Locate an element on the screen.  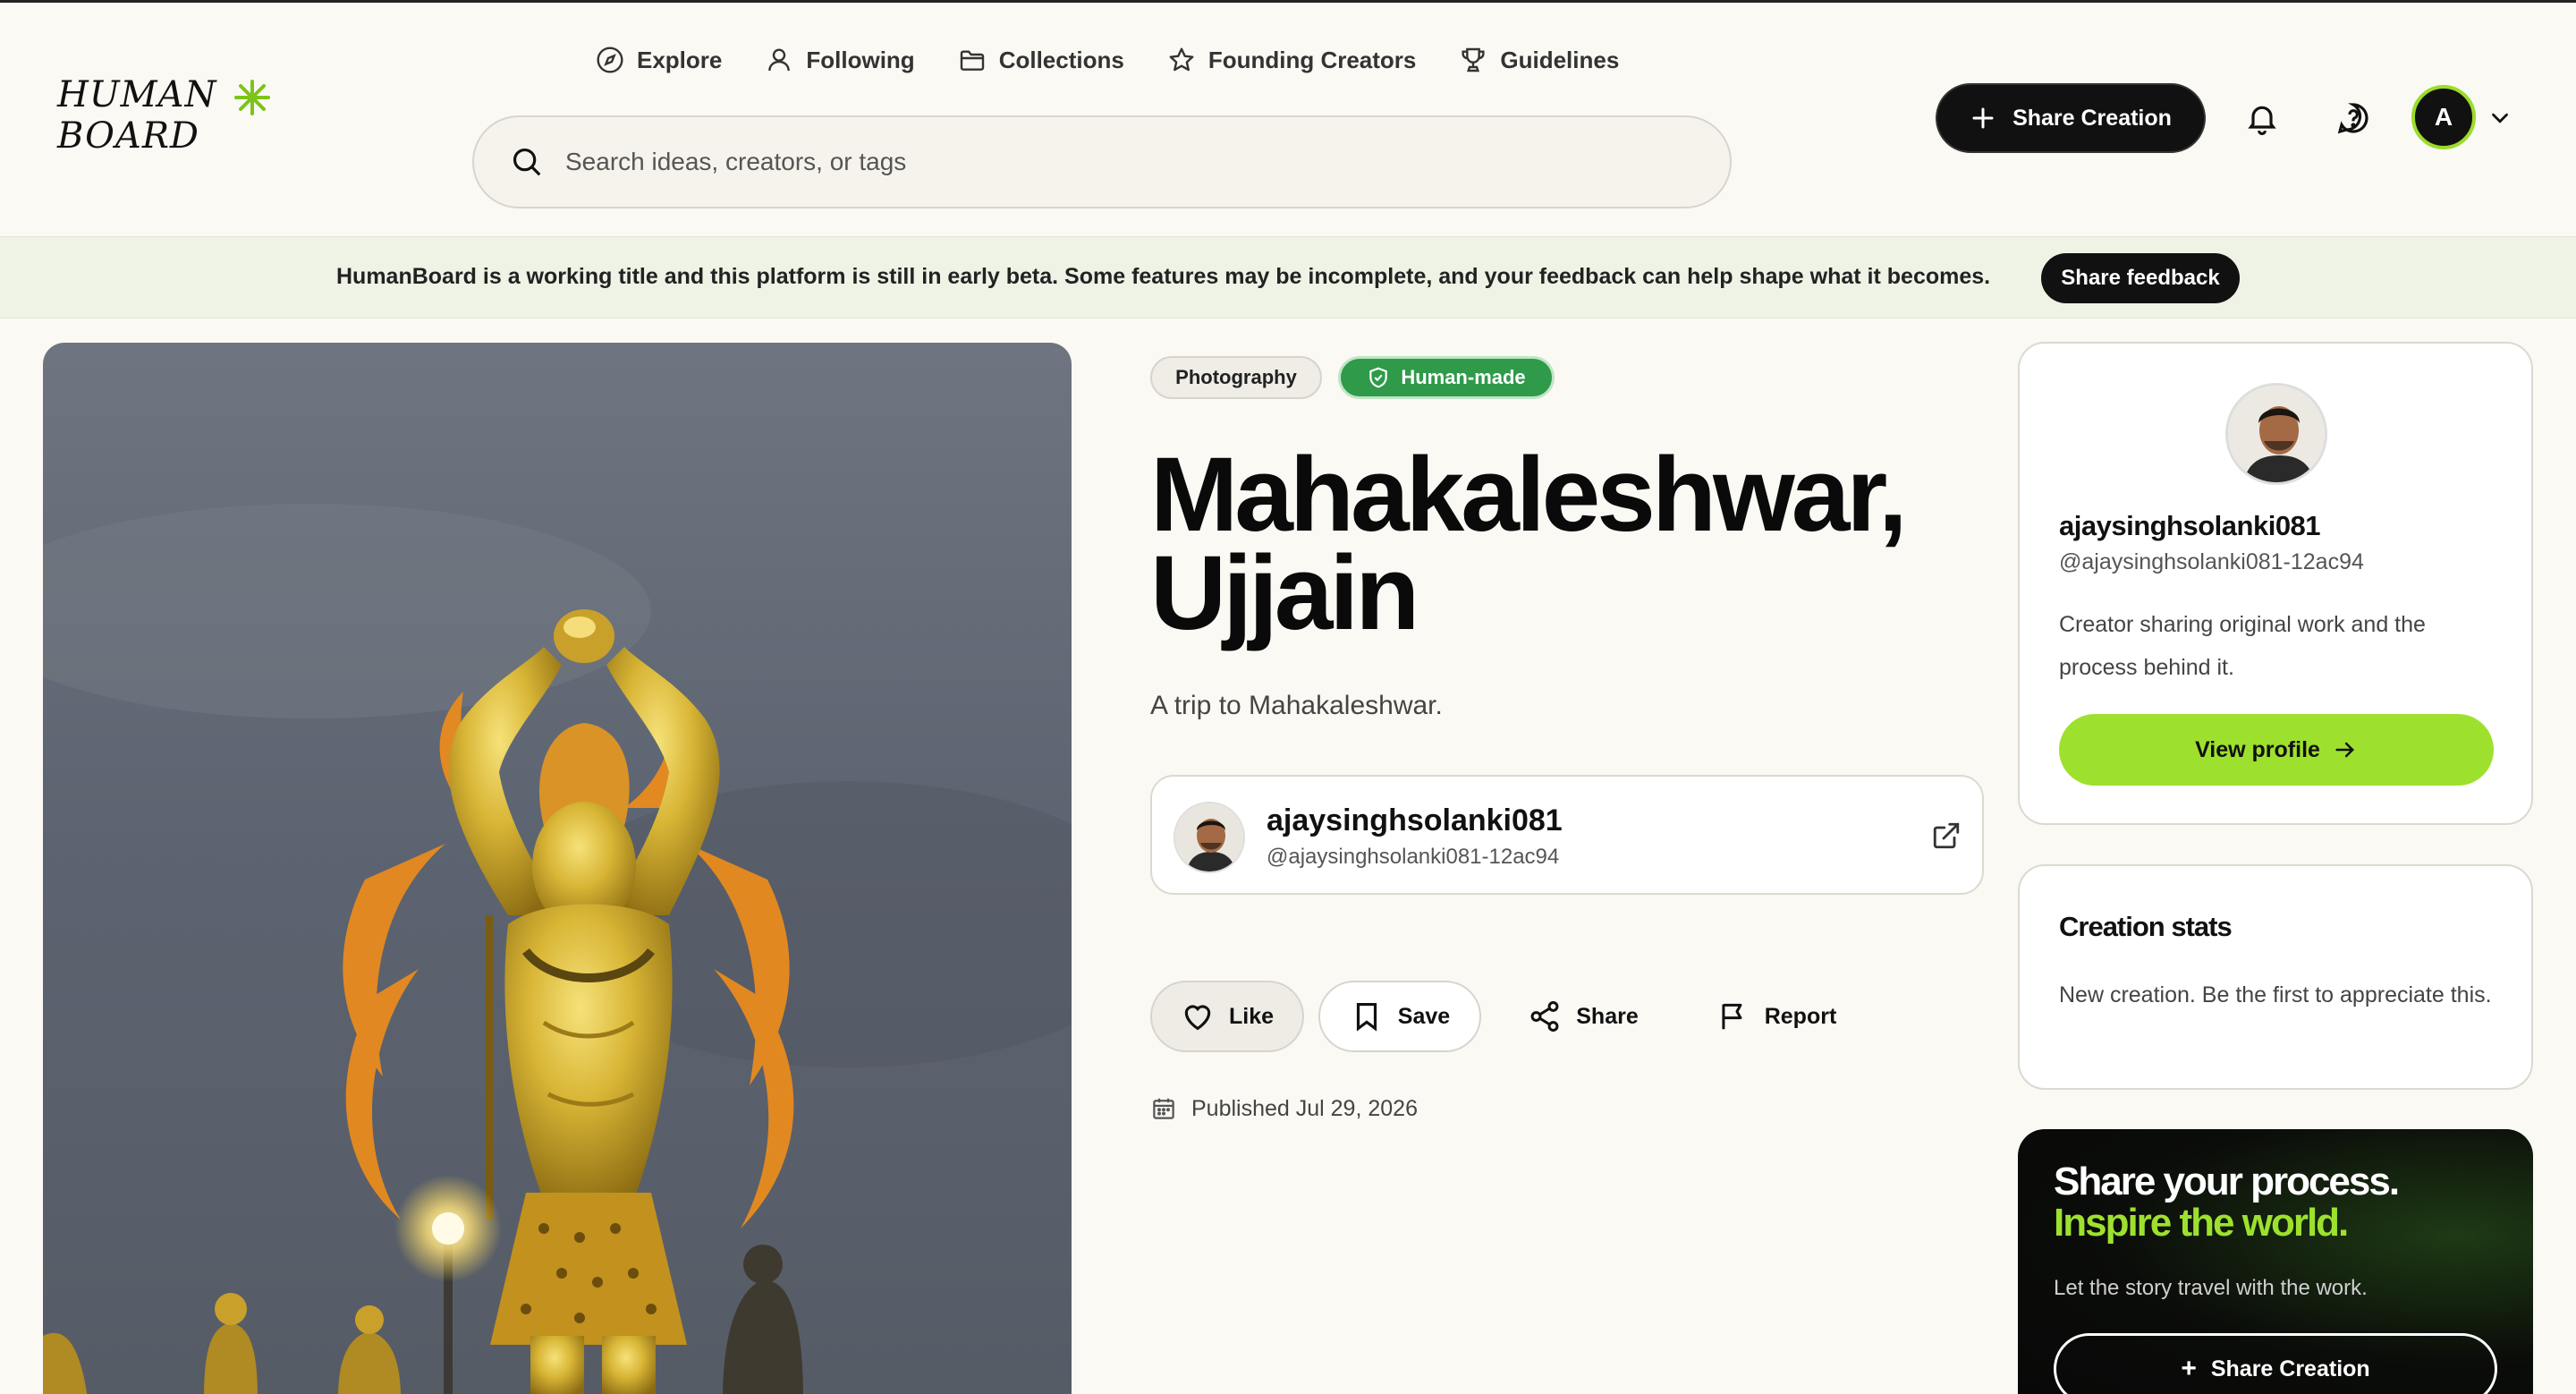
profile-handle: @ajaysinghsolanki081-12ac94 is located at coordinates (2211, 562).